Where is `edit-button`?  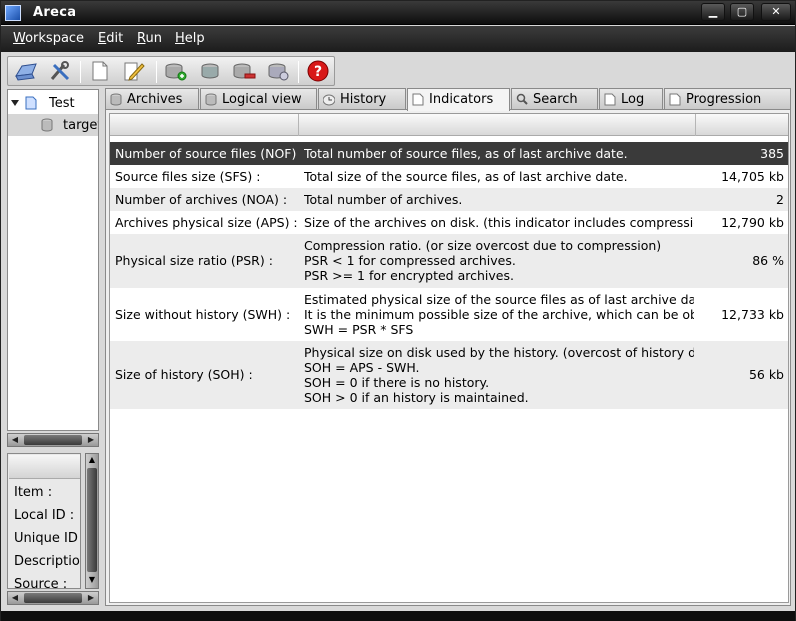 edit-button is located at coordinates (134, 71).